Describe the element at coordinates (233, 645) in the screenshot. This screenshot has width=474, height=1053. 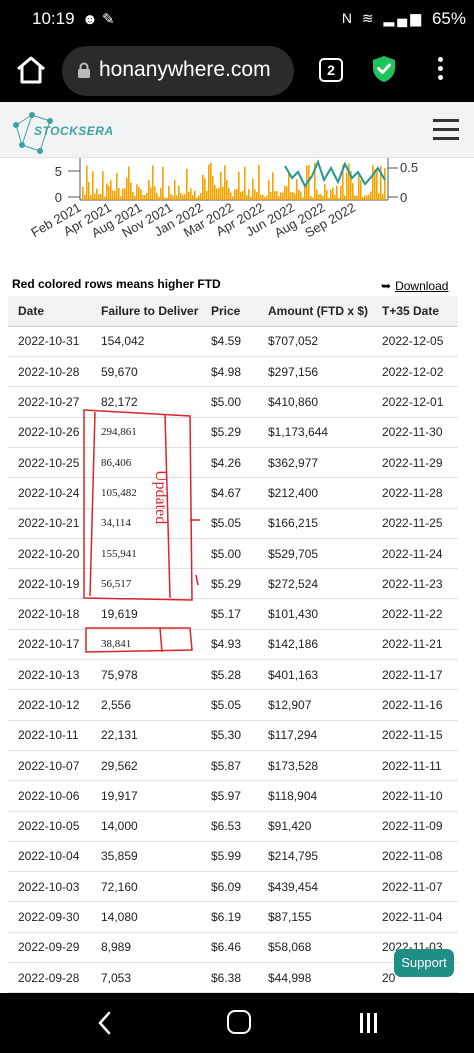
I see `table-row: 2022-10-17 38,841 $4.93 $142,186 2022-11-21` at that location.